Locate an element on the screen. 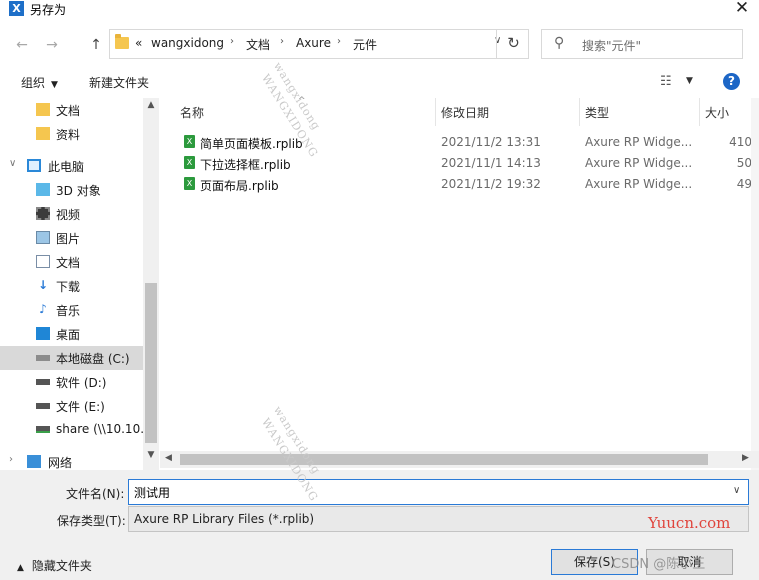  nav-item-materials: 资料 is located at coordinates (71, 134).